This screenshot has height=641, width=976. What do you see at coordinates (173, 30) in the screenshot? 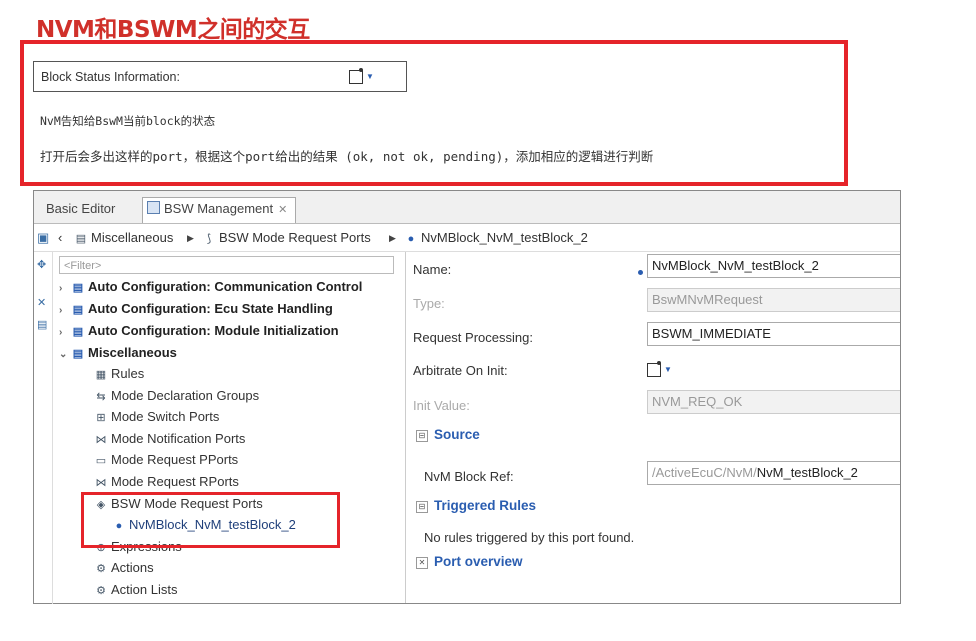
I see `slide-title: NVM和BSWM之间的交互` at bounding box center [173, 30].